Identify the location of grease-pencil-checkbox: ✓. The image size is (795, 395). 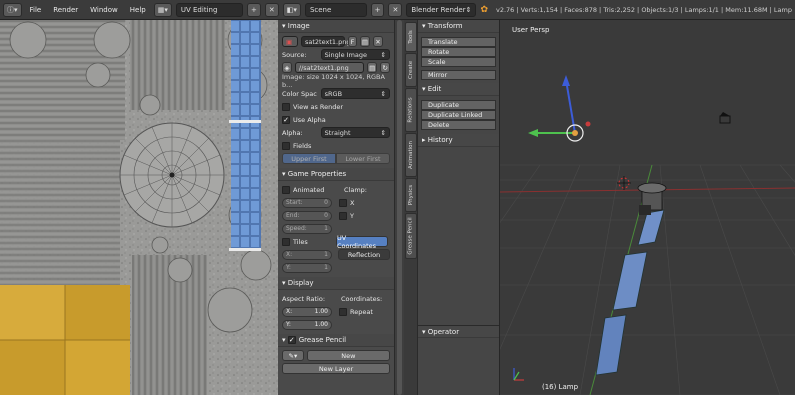
(291, 340).